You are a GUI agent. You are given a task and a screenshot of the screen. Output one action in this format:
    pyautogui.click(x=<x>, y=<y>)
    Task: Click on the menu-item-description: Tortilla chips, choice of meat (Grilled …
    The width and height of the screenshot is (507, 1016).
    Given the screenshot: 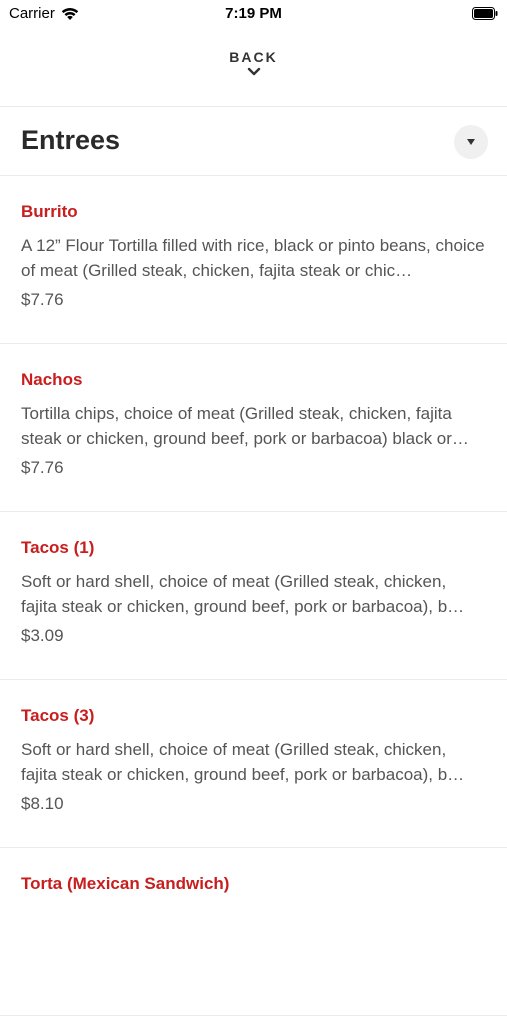 What is the action you would take?
    pyautogui.click(x=245, y=426)
    